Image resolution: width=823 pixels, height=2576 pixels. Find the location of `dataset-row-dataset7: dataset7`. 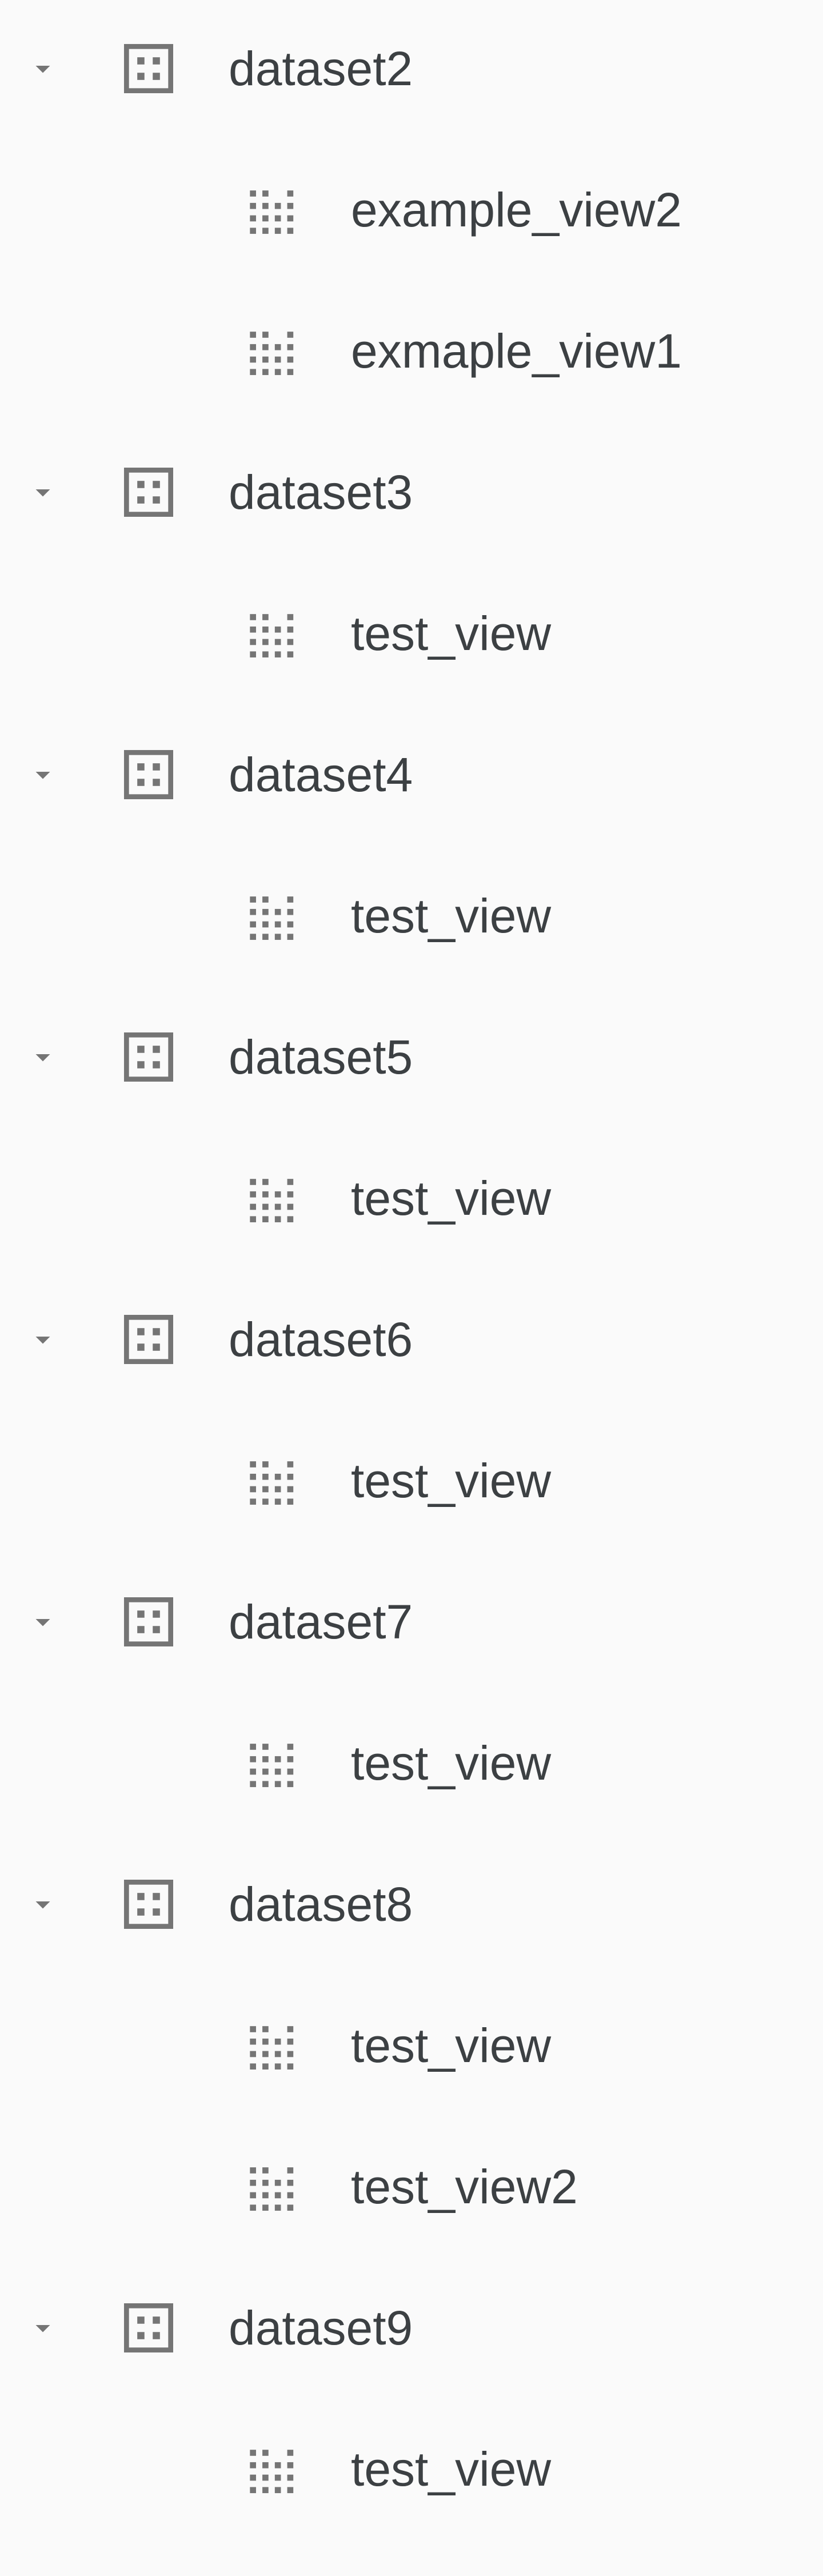

dataset-row-dataset7: dataset7 is located at coordinates (411, 1621).